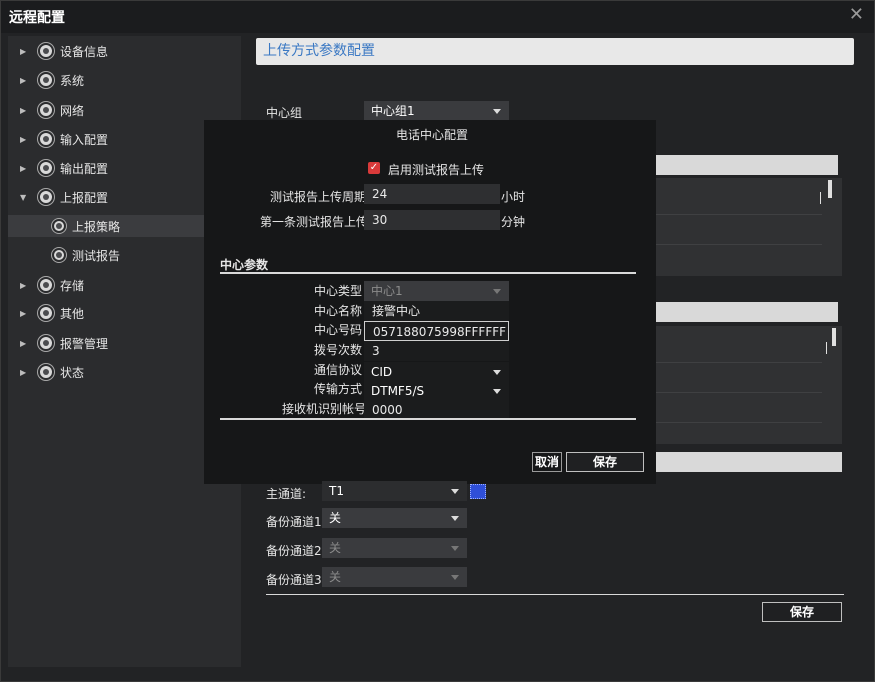 The width and height of the screenshot is (875, 682). What do you see at coordinates (436, 311) in the screenshot?
I see `center-name-input: 接警中心` at bounding box center [436, 311].